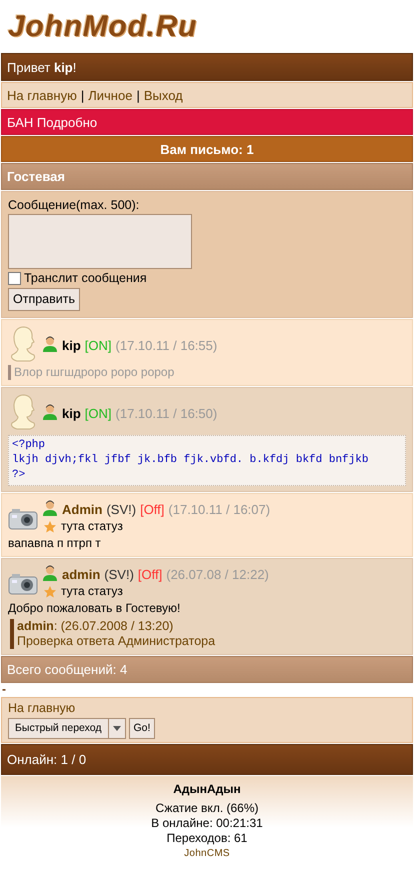  I want to click on home-link: На главную, so click(42, 708).